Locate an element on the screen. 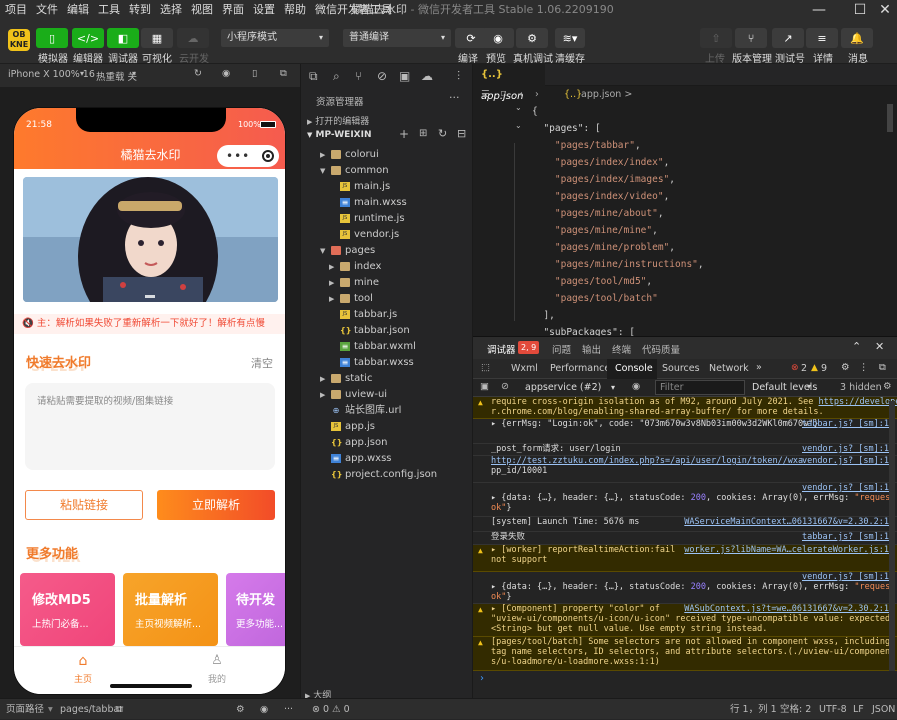 This screenshot has height=720, width=897. open-editors-section: ▶ 打开的编辑器 is located at coordinates (338, 120).